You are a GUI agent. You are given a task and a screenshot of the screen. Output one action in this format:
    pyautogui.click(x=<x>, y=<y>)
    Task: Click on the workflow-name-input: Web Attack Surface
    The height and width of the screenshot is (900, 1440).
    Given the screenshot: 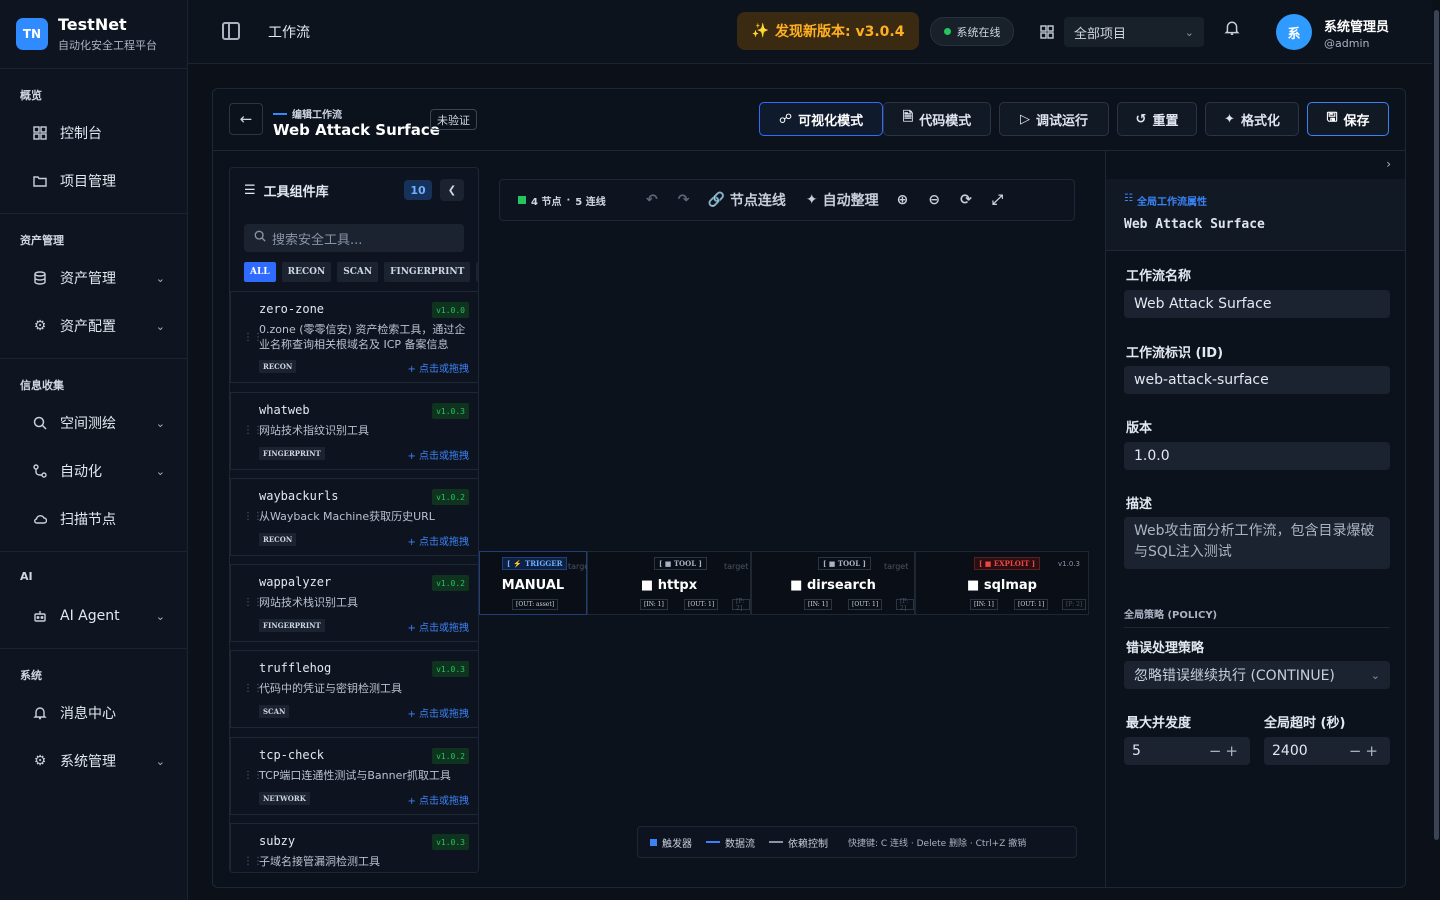 What is the action you would take?
    pyautogui.click(x=1257, y=304)
    